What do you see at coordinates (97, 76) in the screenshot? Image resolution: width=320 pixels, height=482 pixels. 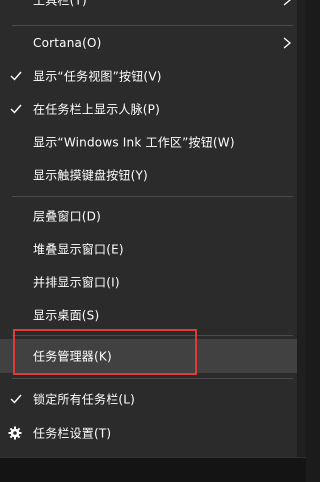 I see `menu-item-show-task-view-label: 显示“任务视图”按钮(V)` at bounding box center [97, 76].